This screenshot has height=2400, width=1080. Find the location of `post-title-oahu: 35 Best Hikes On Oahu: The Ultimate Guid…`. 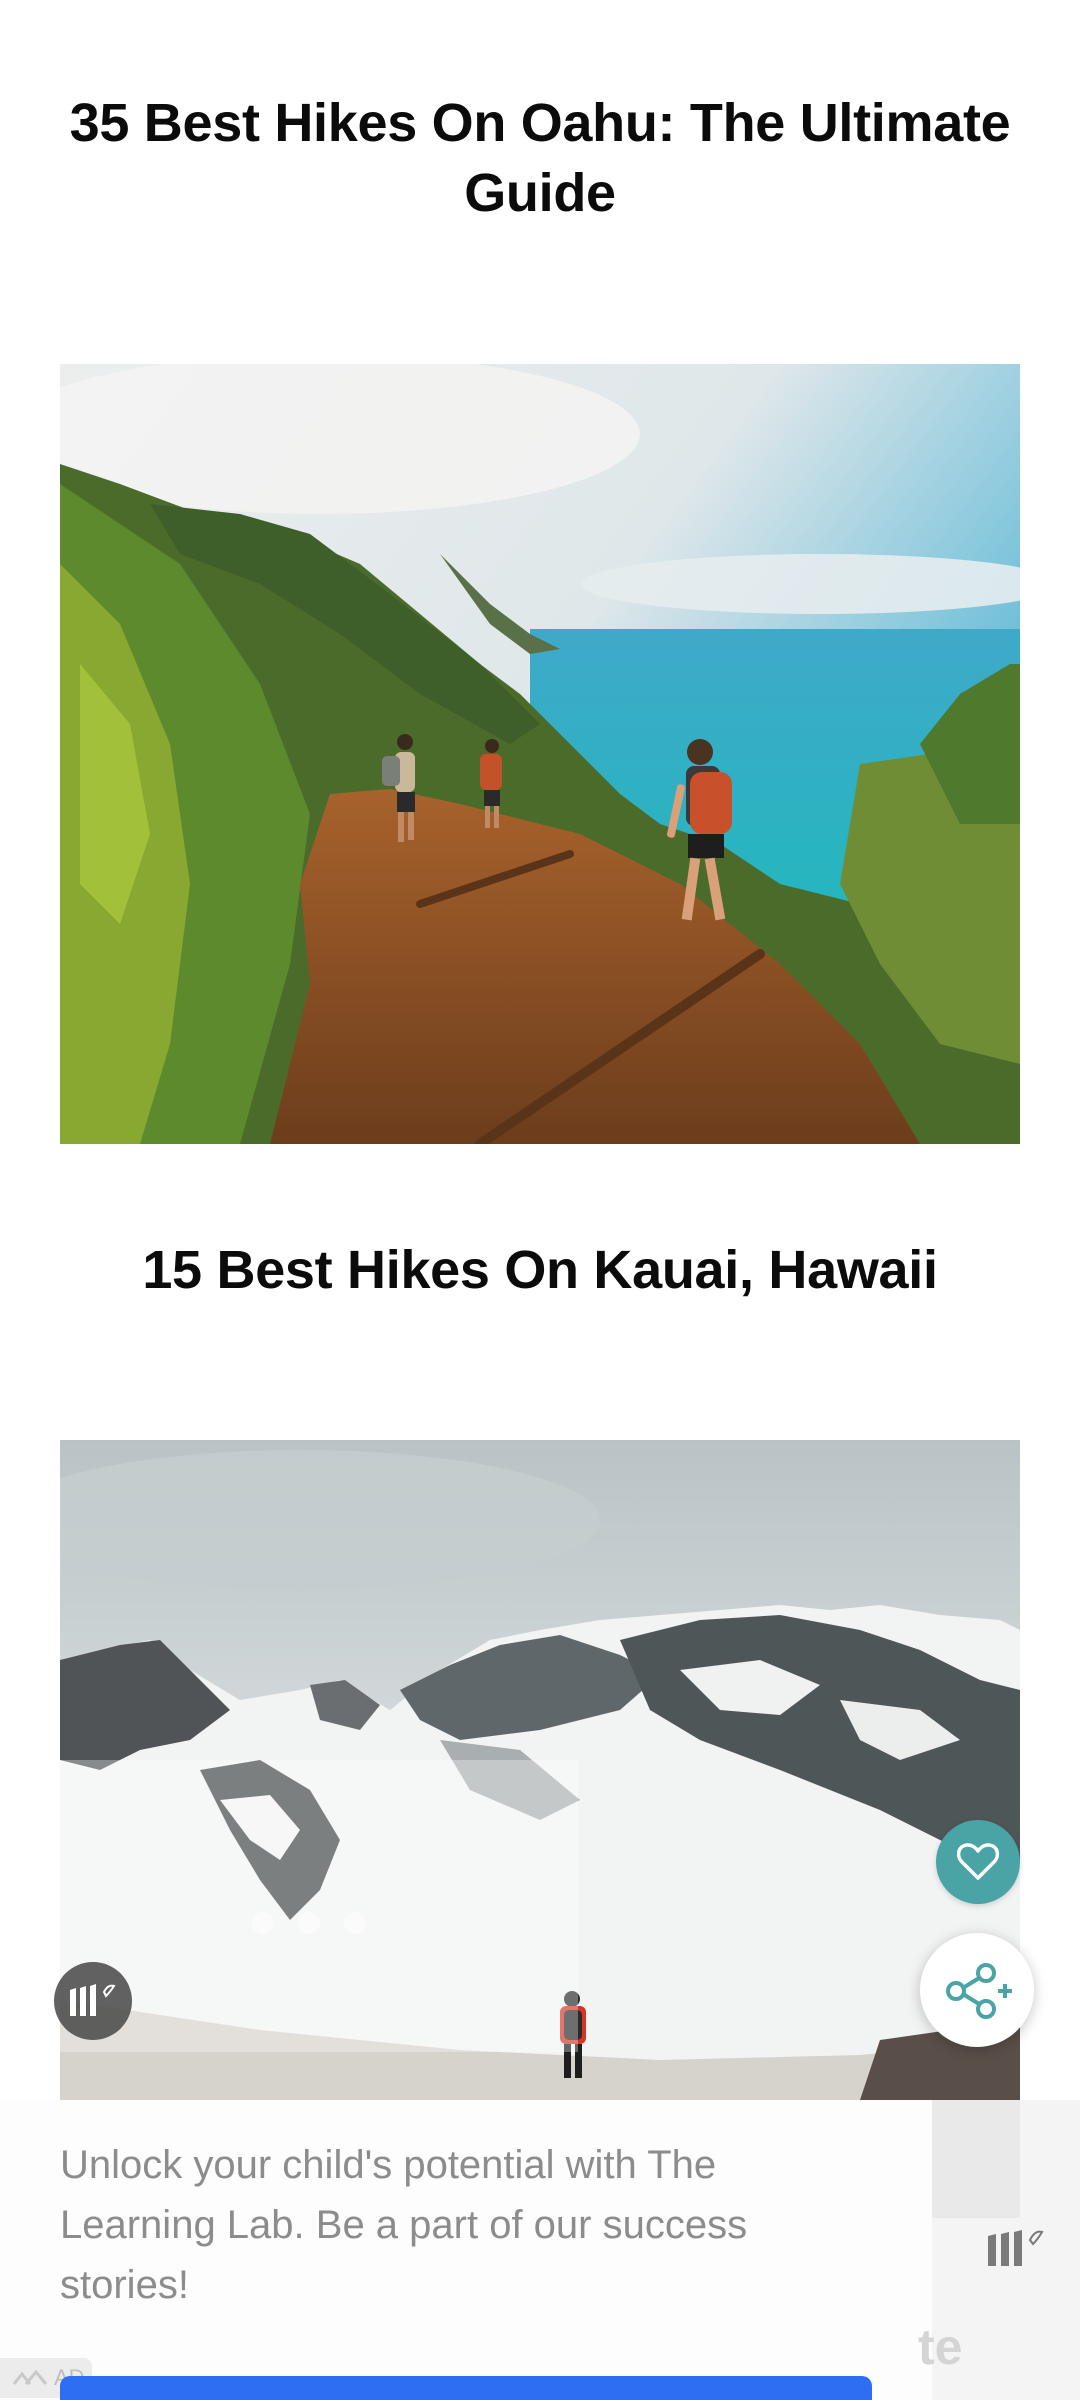

post-title-oahu: 35 Best Hikes On Oahu: The Ultimate Guid… is located at coordinates (540, 158).